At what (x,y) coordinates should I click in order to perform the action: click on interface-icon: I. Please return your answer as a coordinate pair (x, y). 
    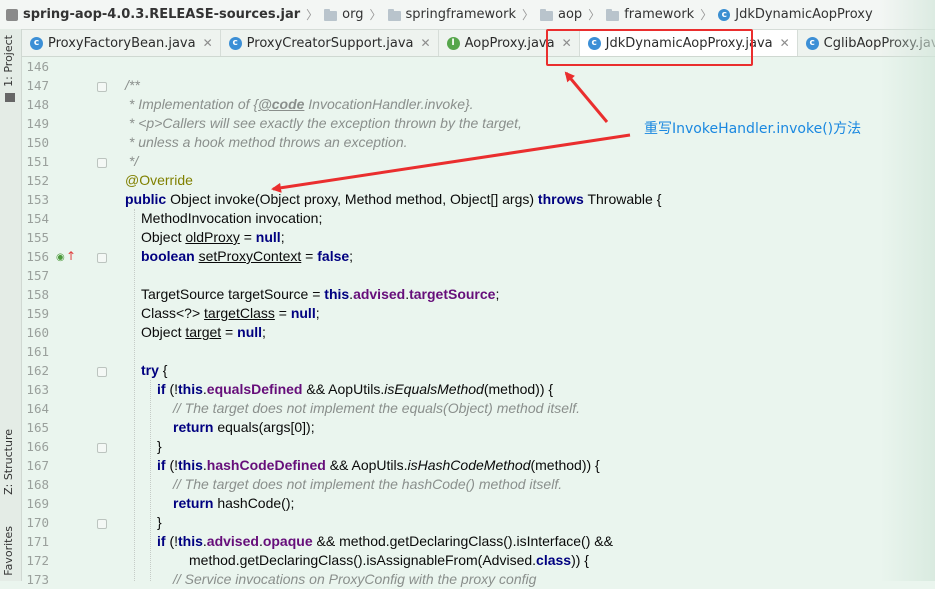
    Looking at the image, I should click on (453, 43).